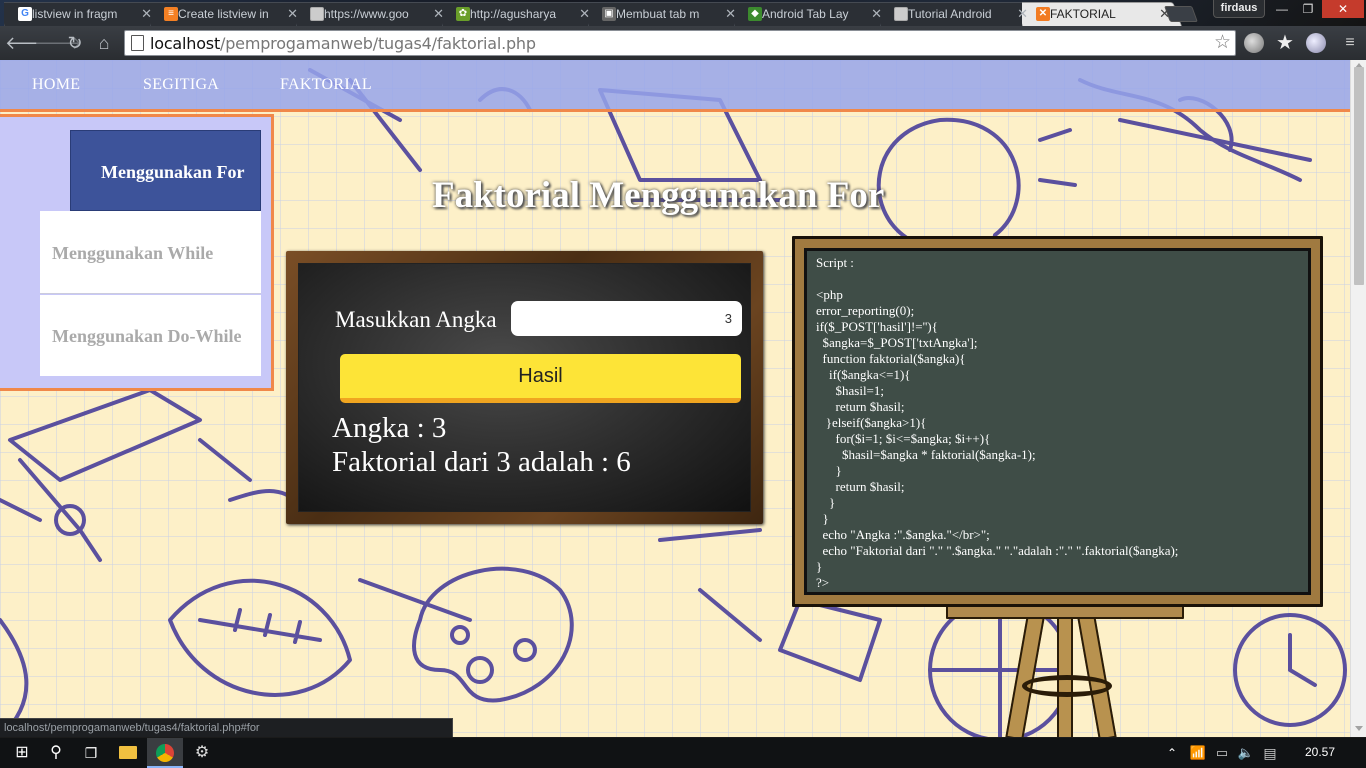 This screenshot has width=1366, height=768. What do you see at coordinates (1320, 752) in the screenshot?
I see `taskbar-clock: 20.57` at bounding box center [1320, 752].